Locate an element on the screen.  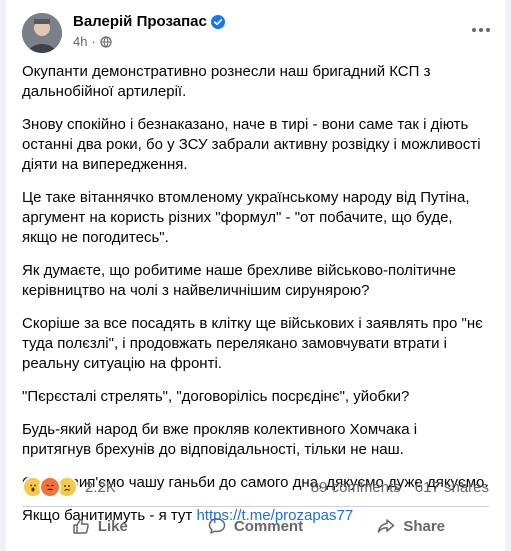
reactions-count: 2.2K is located at coordinates (100, 487).